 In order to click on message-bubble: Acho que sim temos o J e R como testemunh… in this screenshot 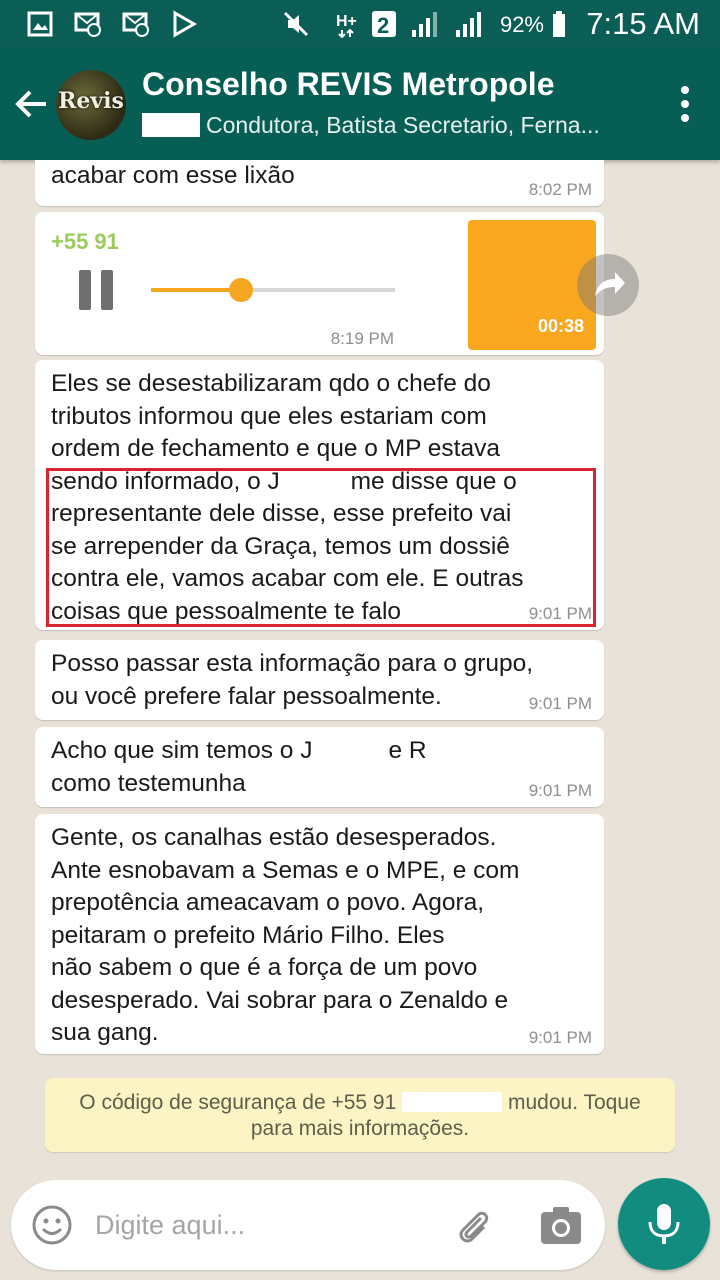, I will do `click(319, 767)`.